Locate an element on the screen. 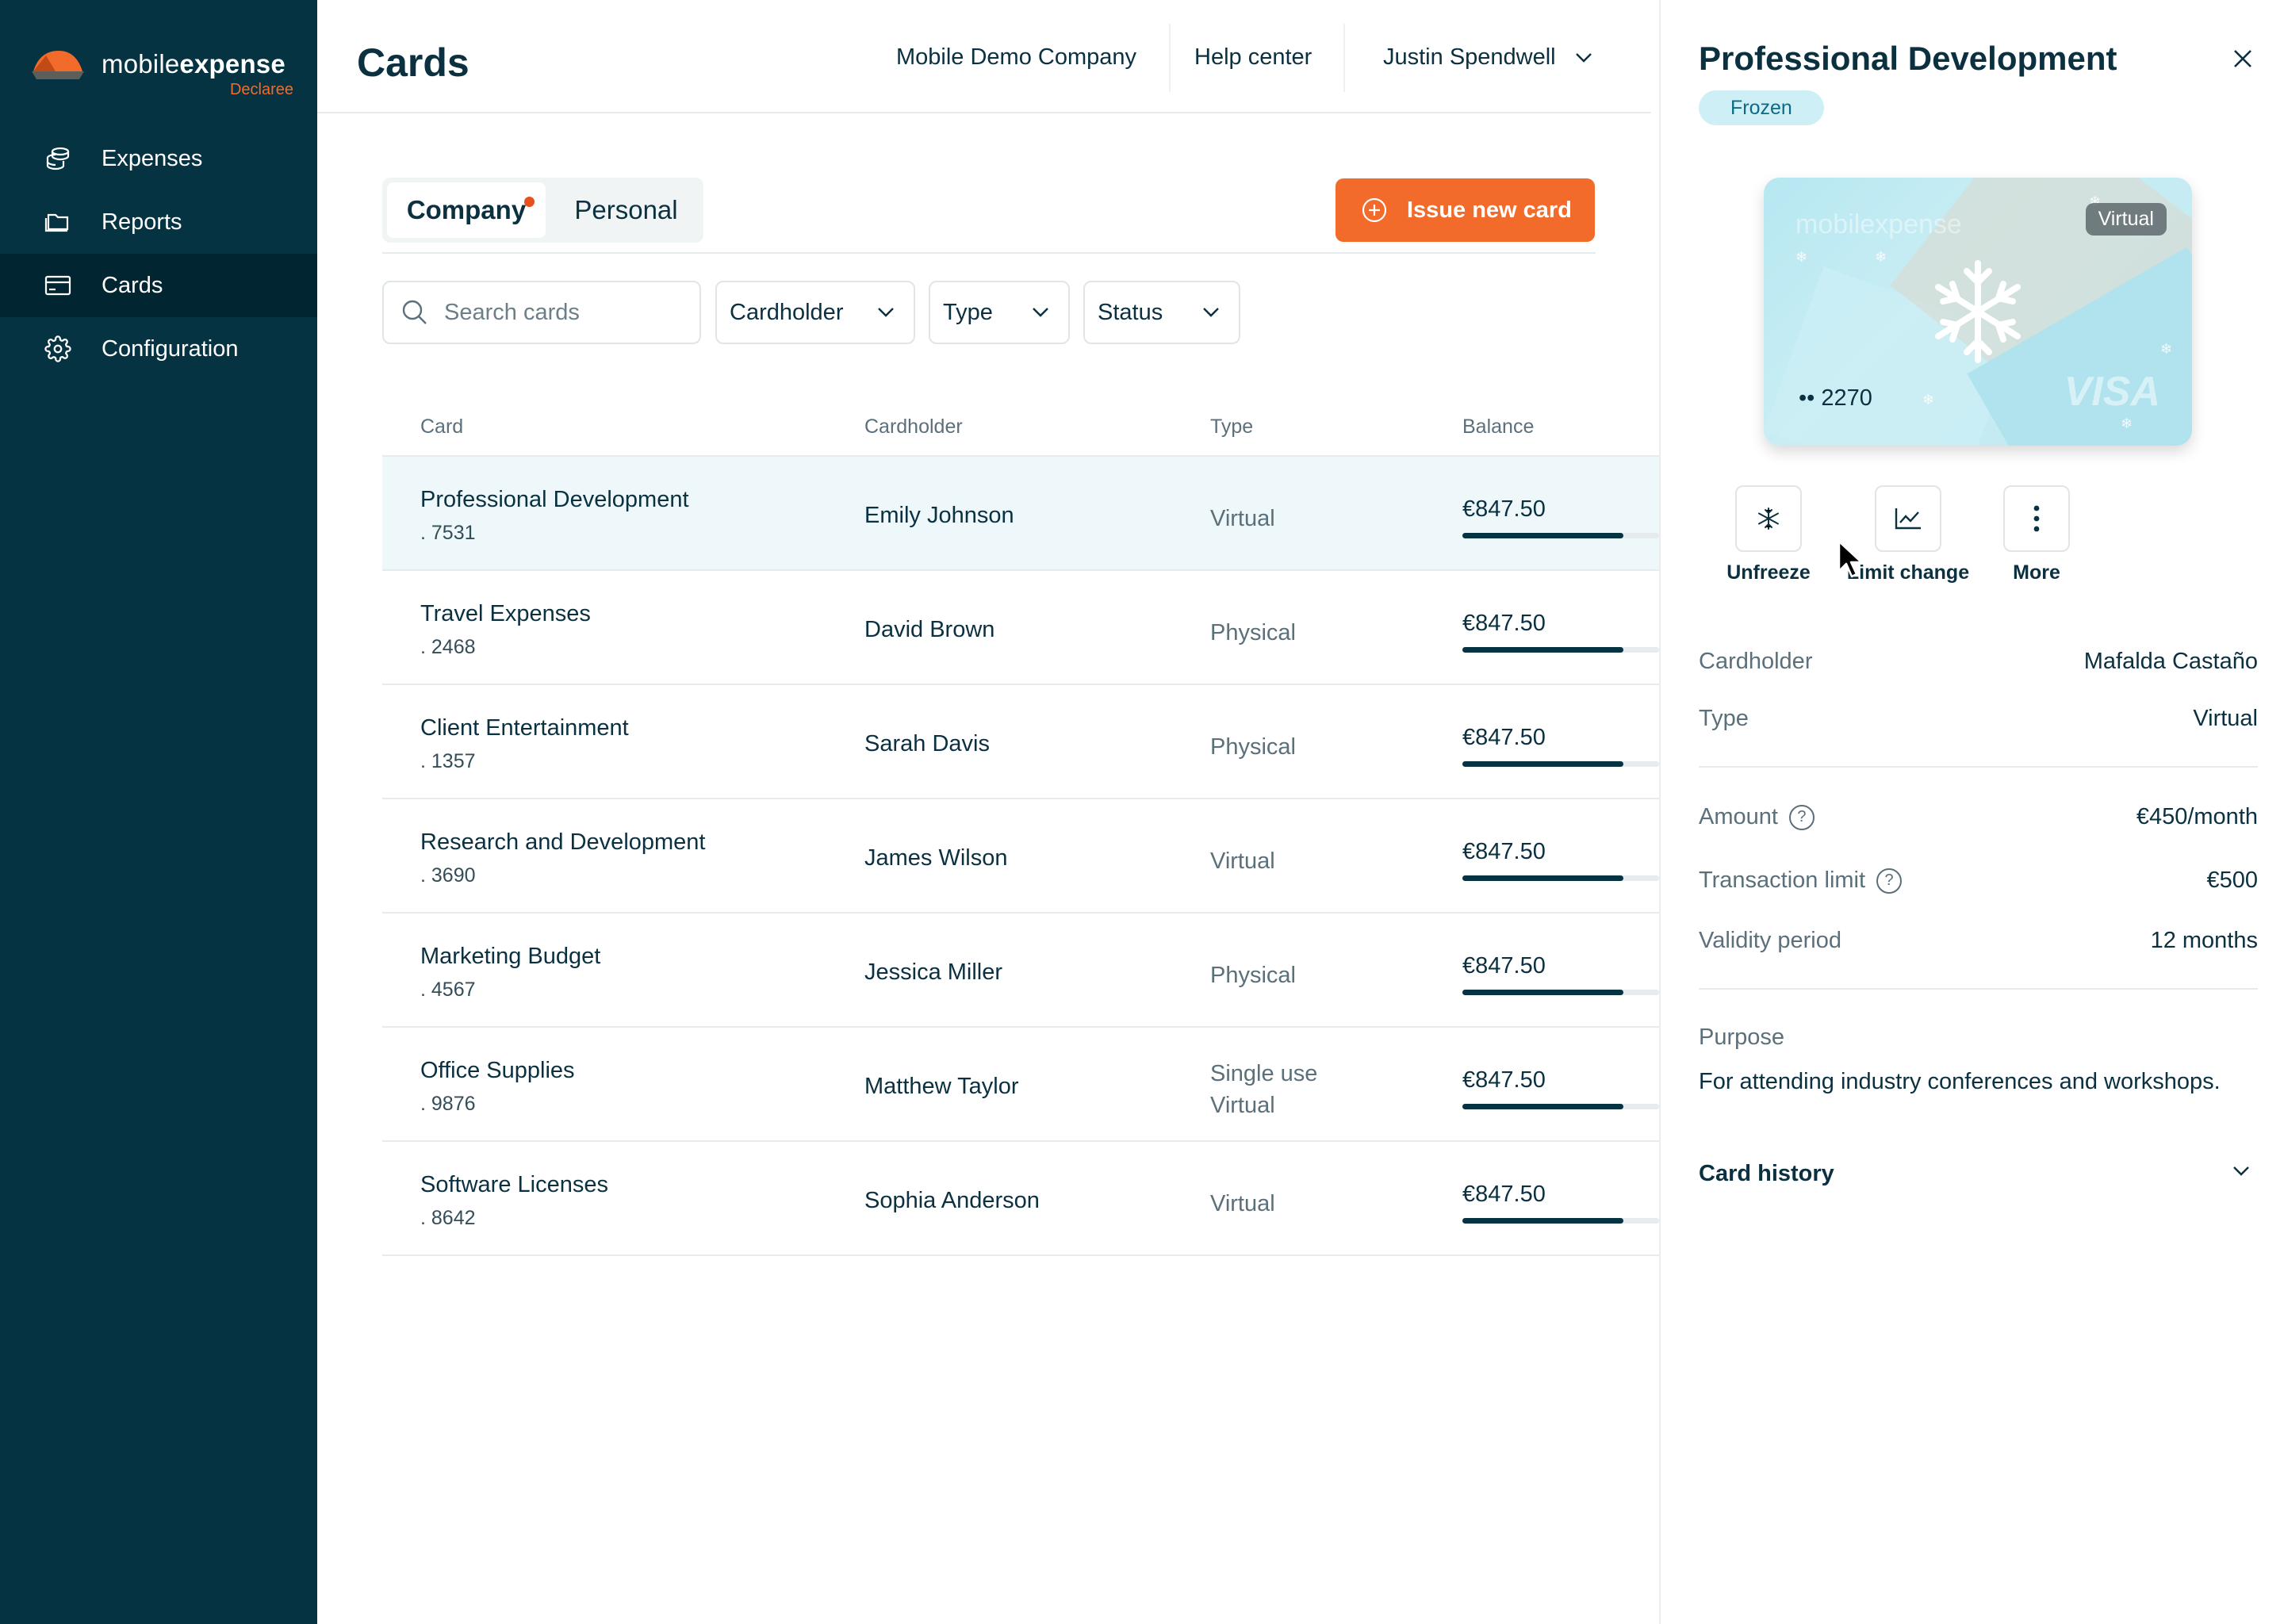 The height and width of the screenshot is (1624, 2284). card-name: Marketing Budget is located at coordinates (510, 956).